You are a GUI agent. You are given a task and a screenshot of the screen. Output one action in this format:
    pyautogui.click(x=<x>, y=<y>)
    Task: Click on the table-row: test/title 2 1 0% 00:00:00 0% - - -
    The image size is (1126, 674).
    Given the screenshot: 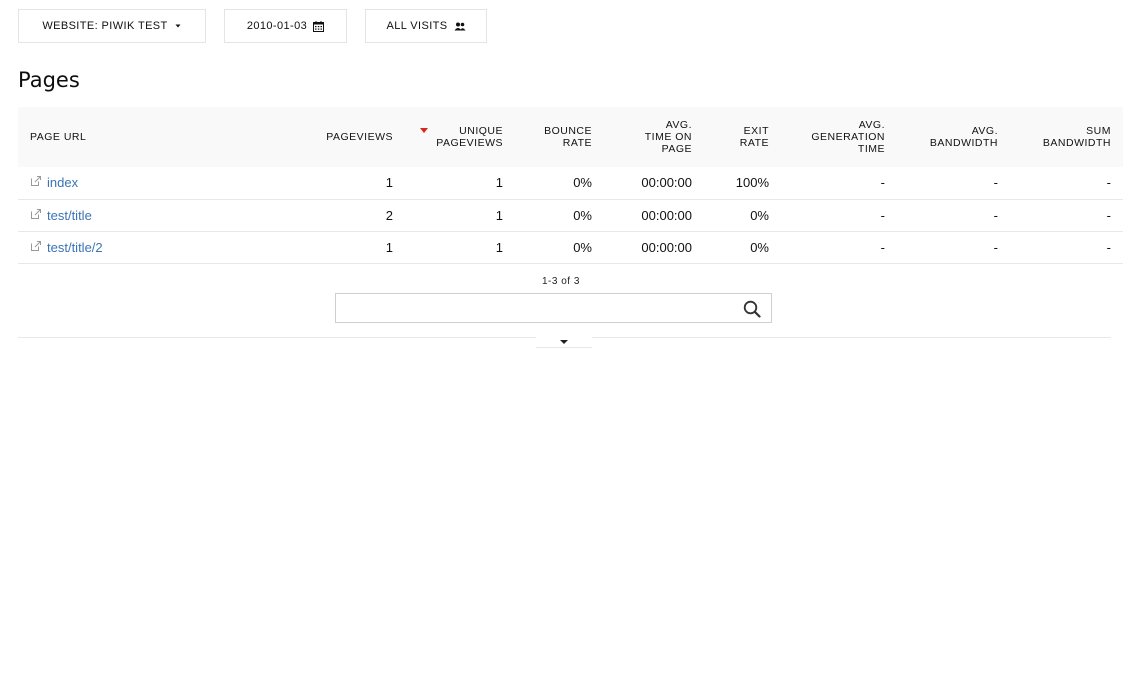 What is the action you would take?
    pyautogui.click(x=570, y=215)
    